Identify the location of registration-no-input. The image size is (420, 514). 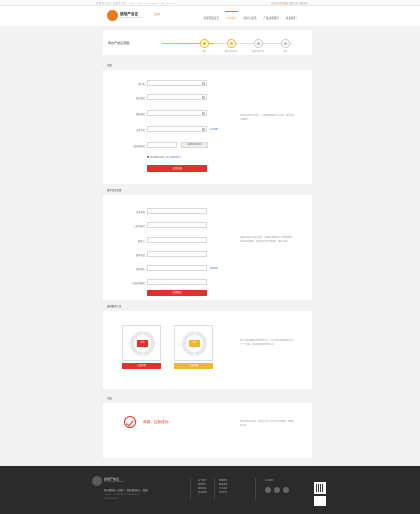
(177, 225).